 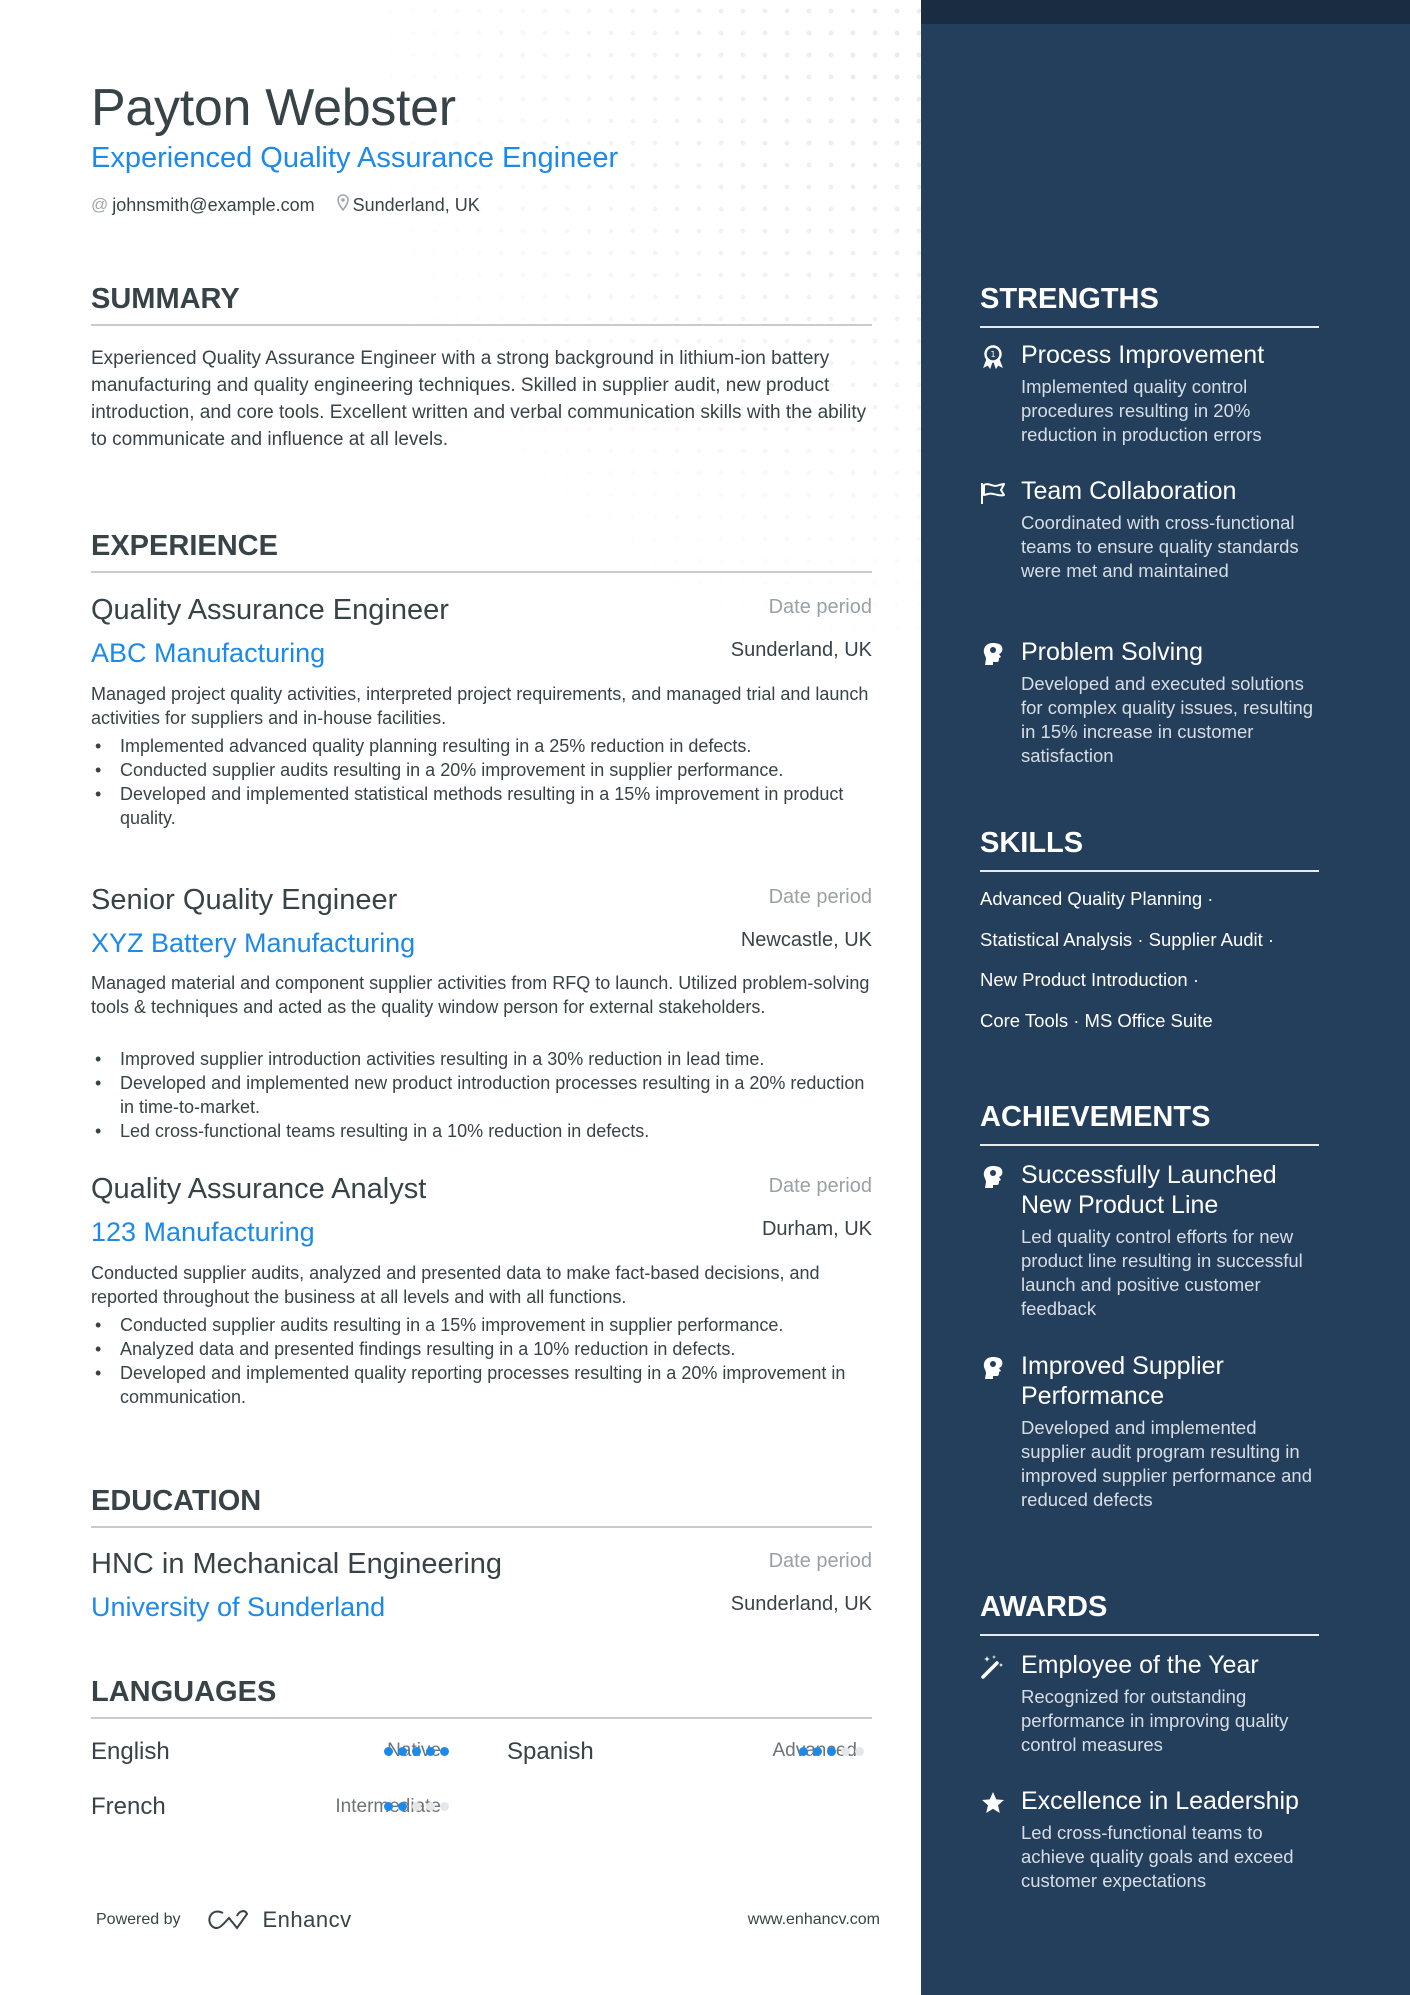 I want to click on skills-heading: SKILLS, so click(x=1149, y=849).